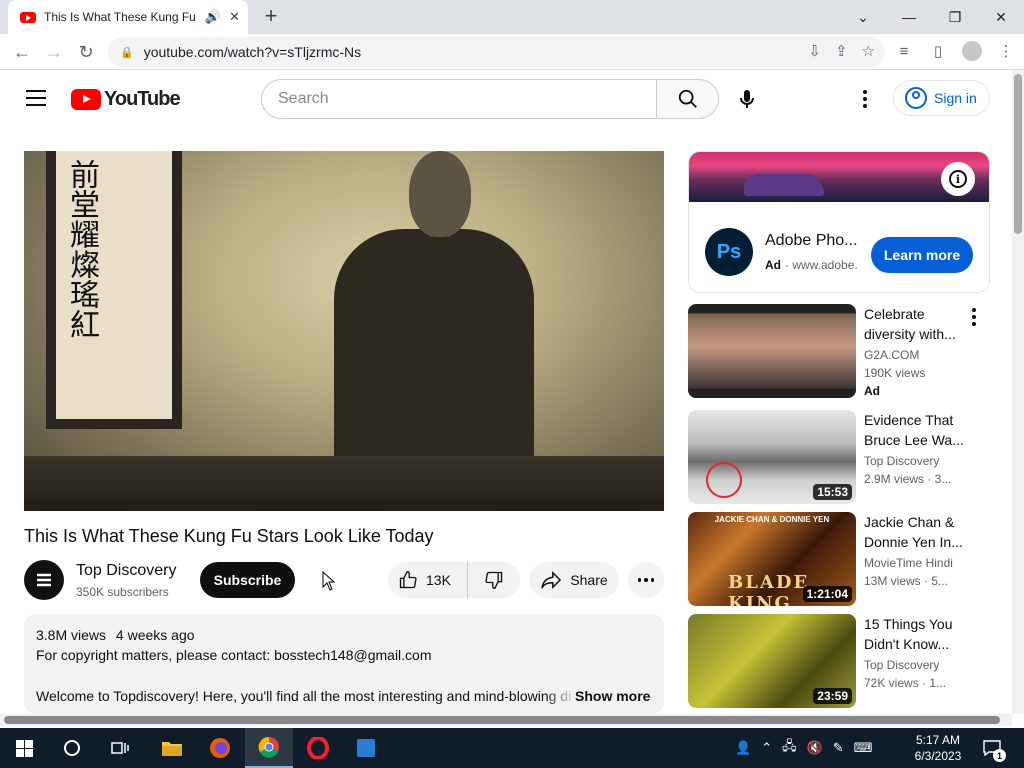 The width and height of the screenshot is (1024, 768). Describe the element at coordinates (120, 17) in the screenshot. I see `tab-title: This Is What These Kung Fu` at that location.